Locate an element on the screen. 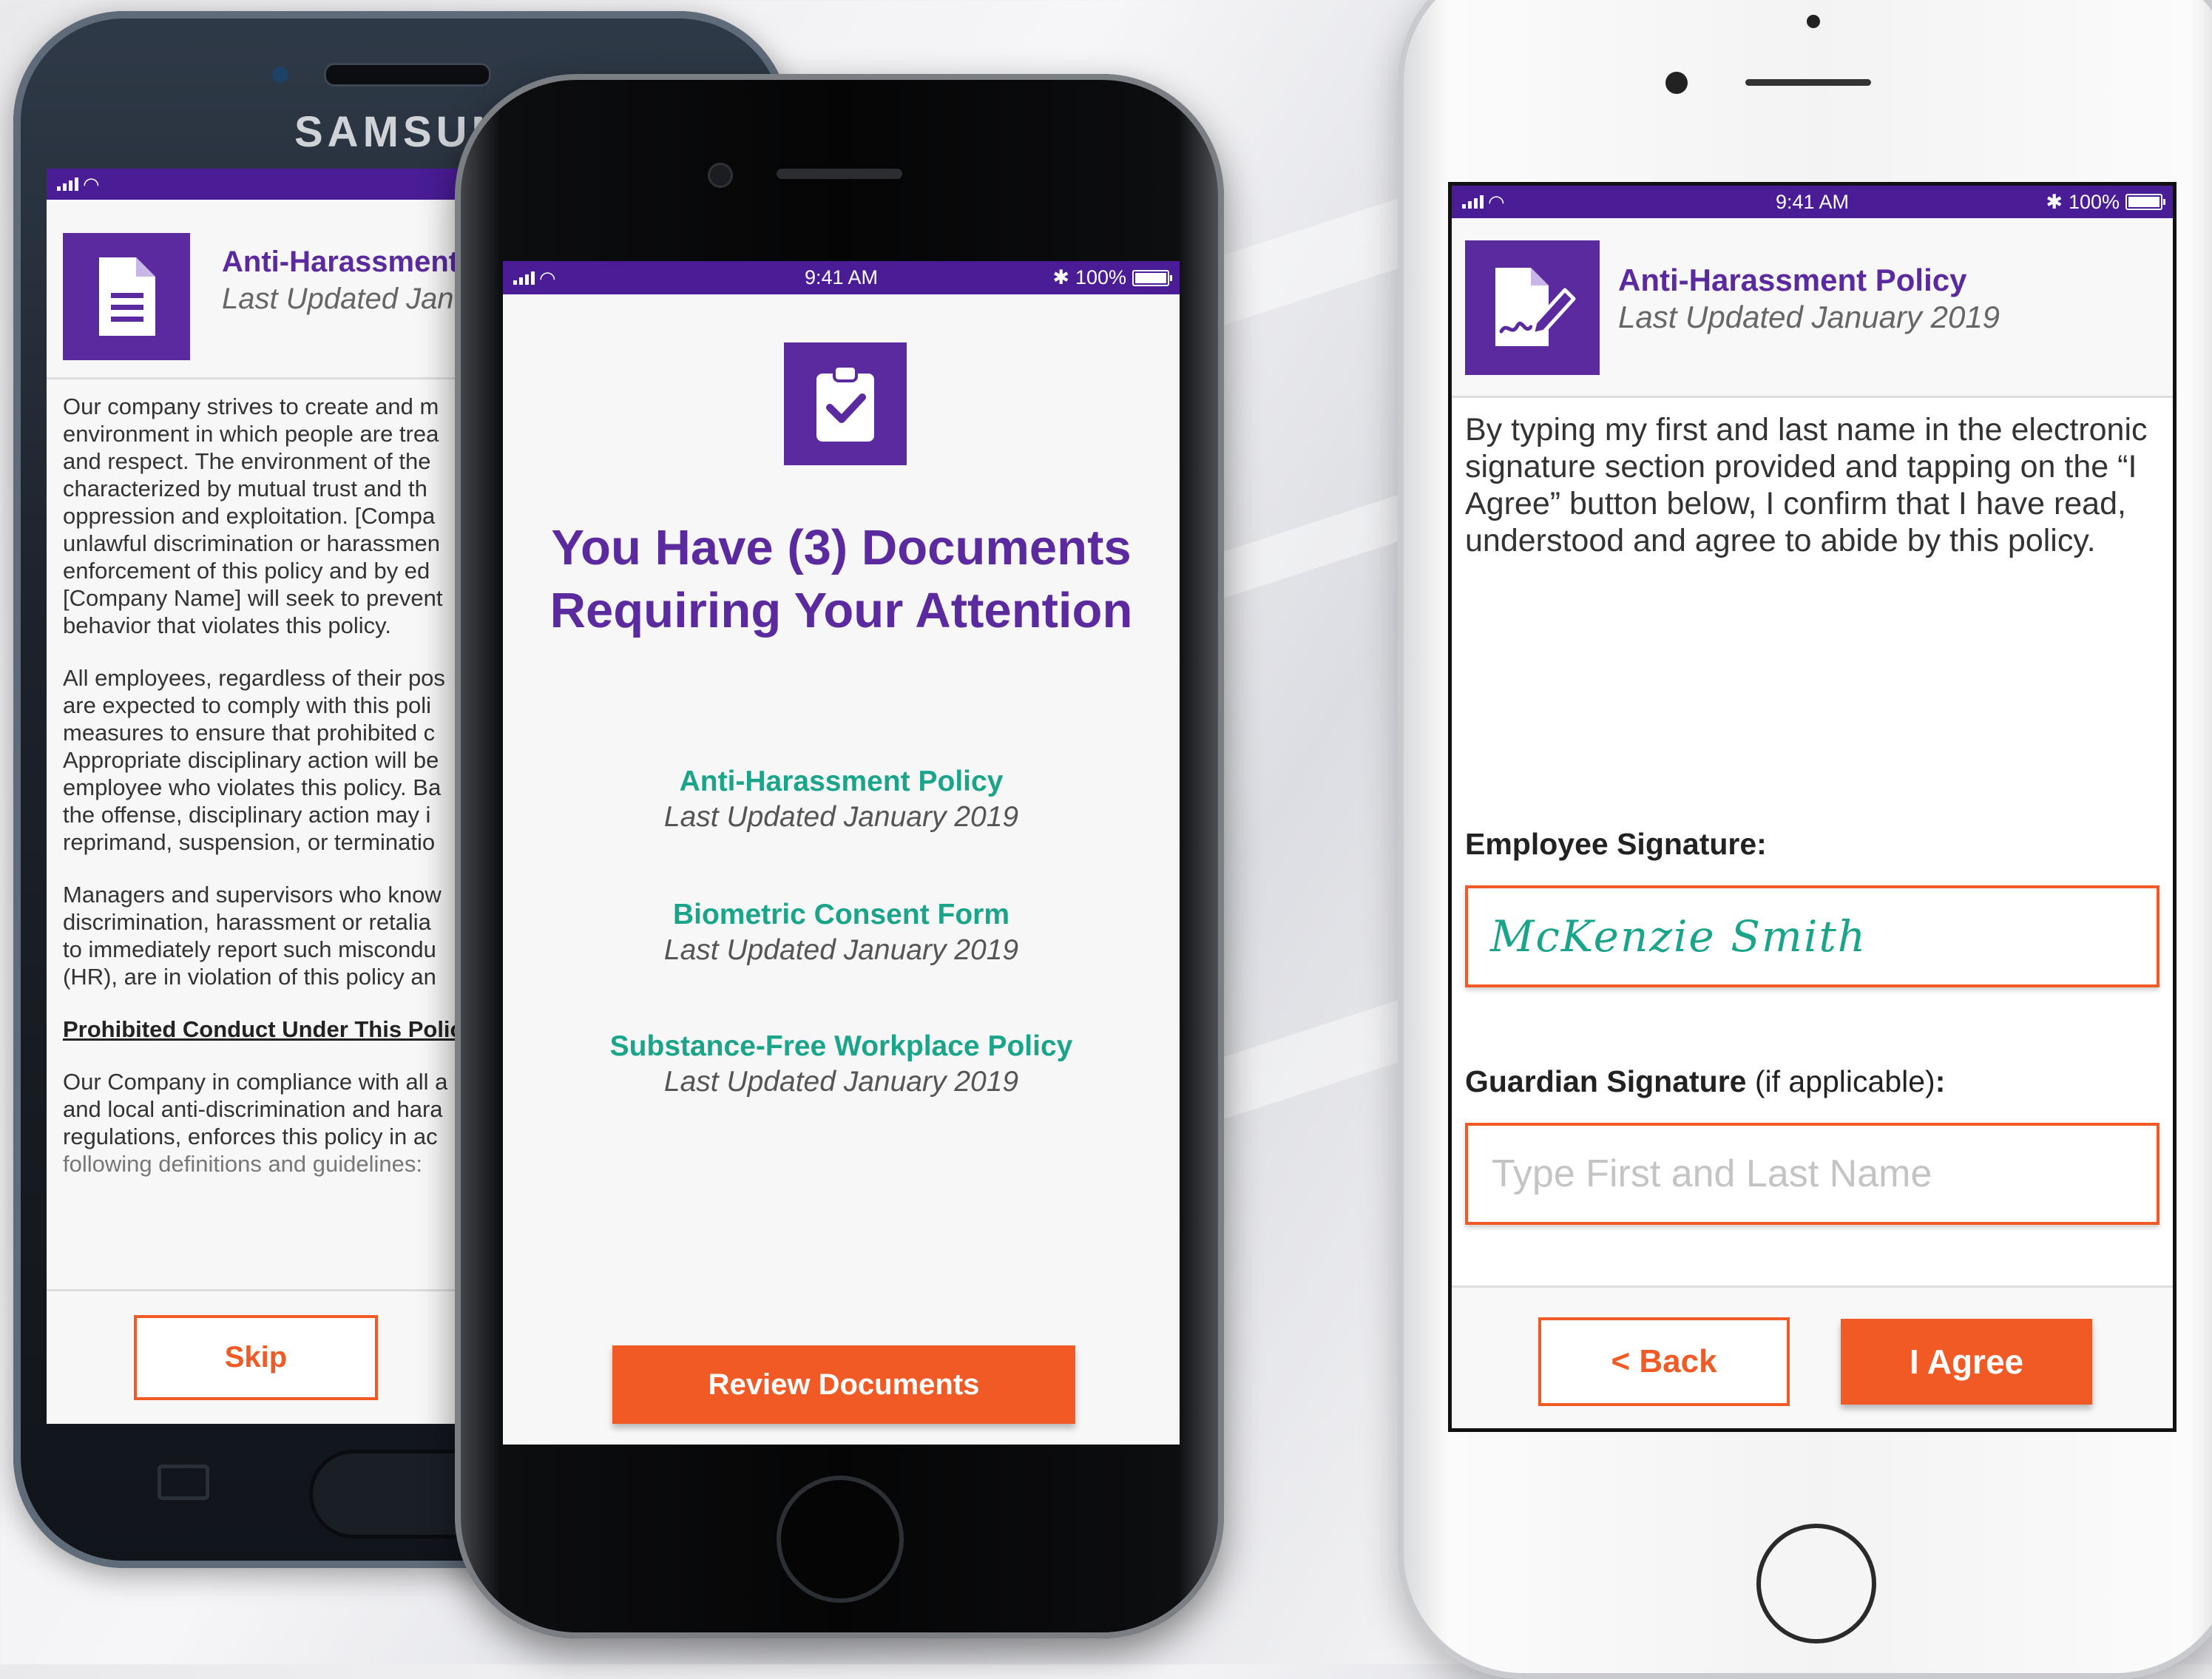 The width and height of the screenshot is (2212, 1679). employee-signature-label: Employee Signature: is located at coordinates (1616, 844).